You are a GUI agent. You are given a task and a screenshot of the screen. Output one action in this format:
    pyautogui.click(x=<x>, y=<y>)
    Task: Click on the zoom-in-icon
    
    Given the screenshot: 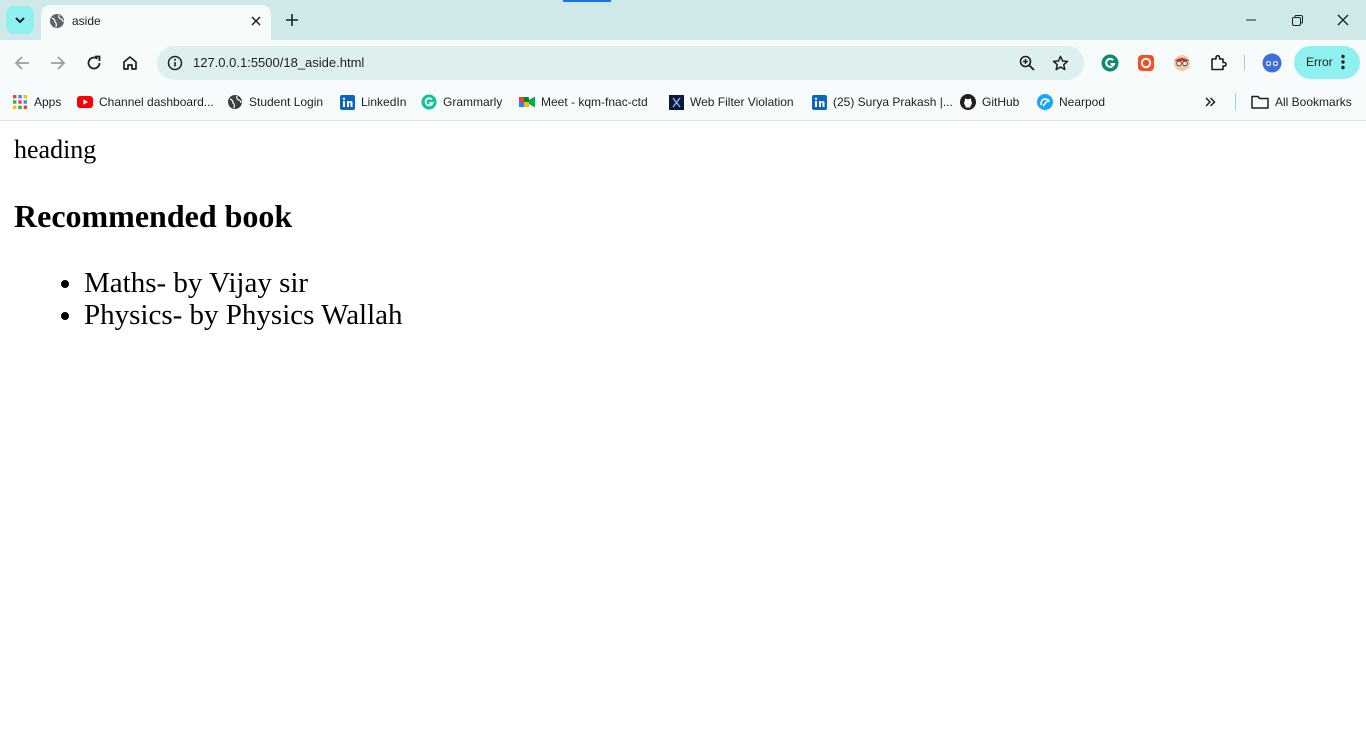 What is the action you would take?
    pyautogui.click(x=1027, y=63)
    